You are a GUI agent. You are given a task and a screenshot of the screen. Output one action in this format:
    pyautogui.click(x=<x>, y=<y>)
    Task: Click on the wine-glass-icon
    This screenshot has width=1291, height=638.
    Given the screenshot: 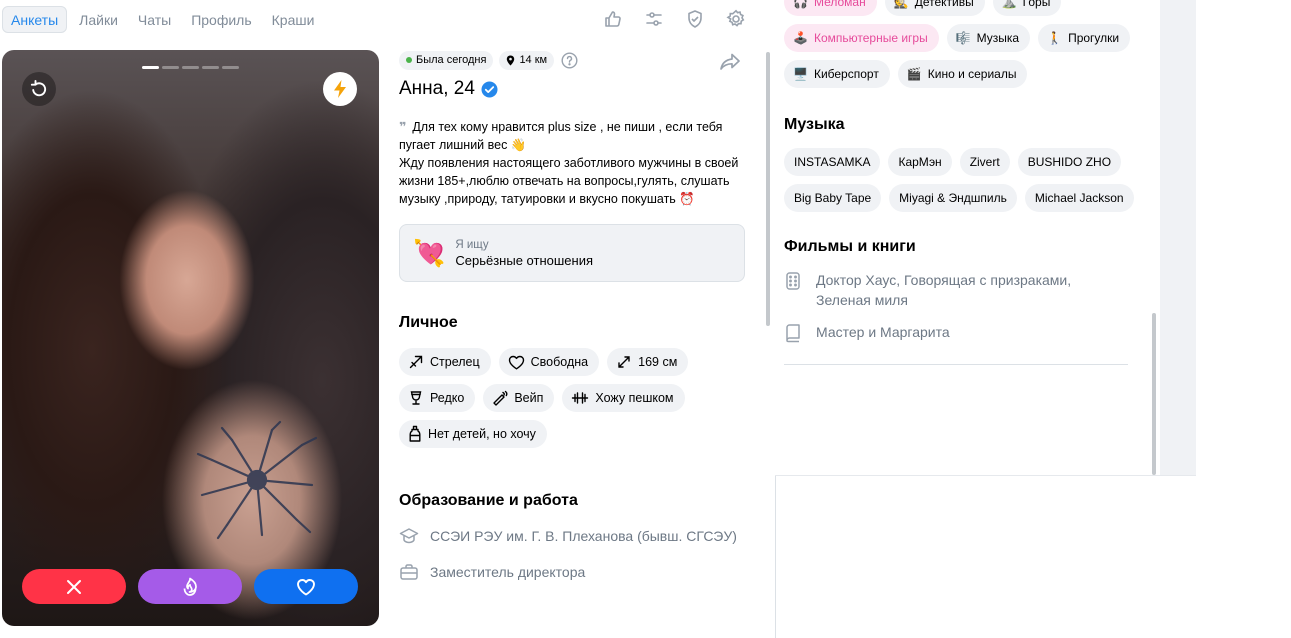 What is the action you would take?
    pyautogui.click(x=416, y=398)
    